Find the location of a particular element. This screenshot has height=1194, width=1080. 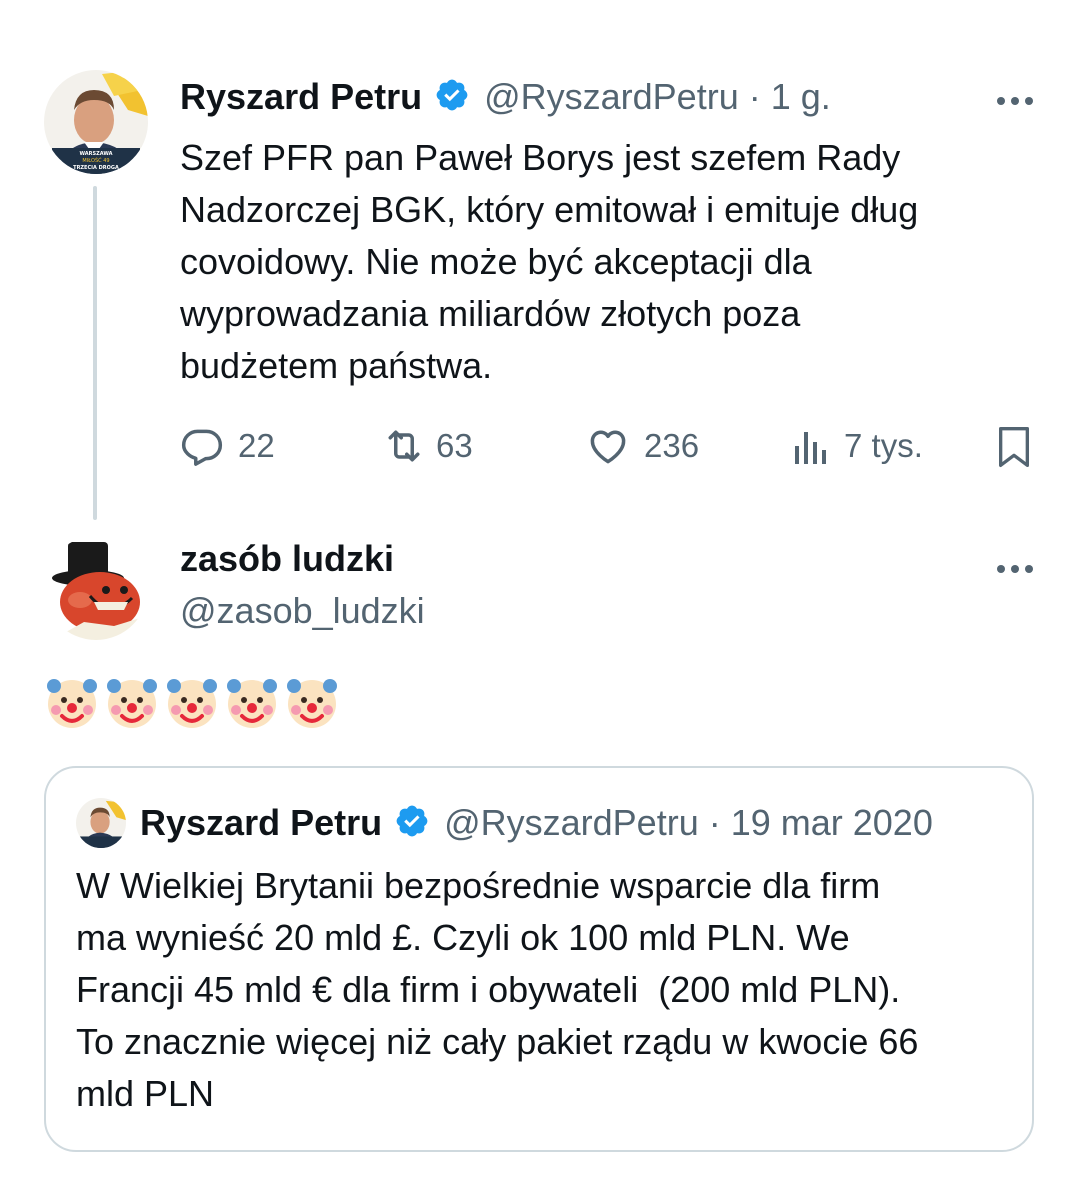

quoted-author-handle: @RyszardPetru is located at coordinates (571, 822).